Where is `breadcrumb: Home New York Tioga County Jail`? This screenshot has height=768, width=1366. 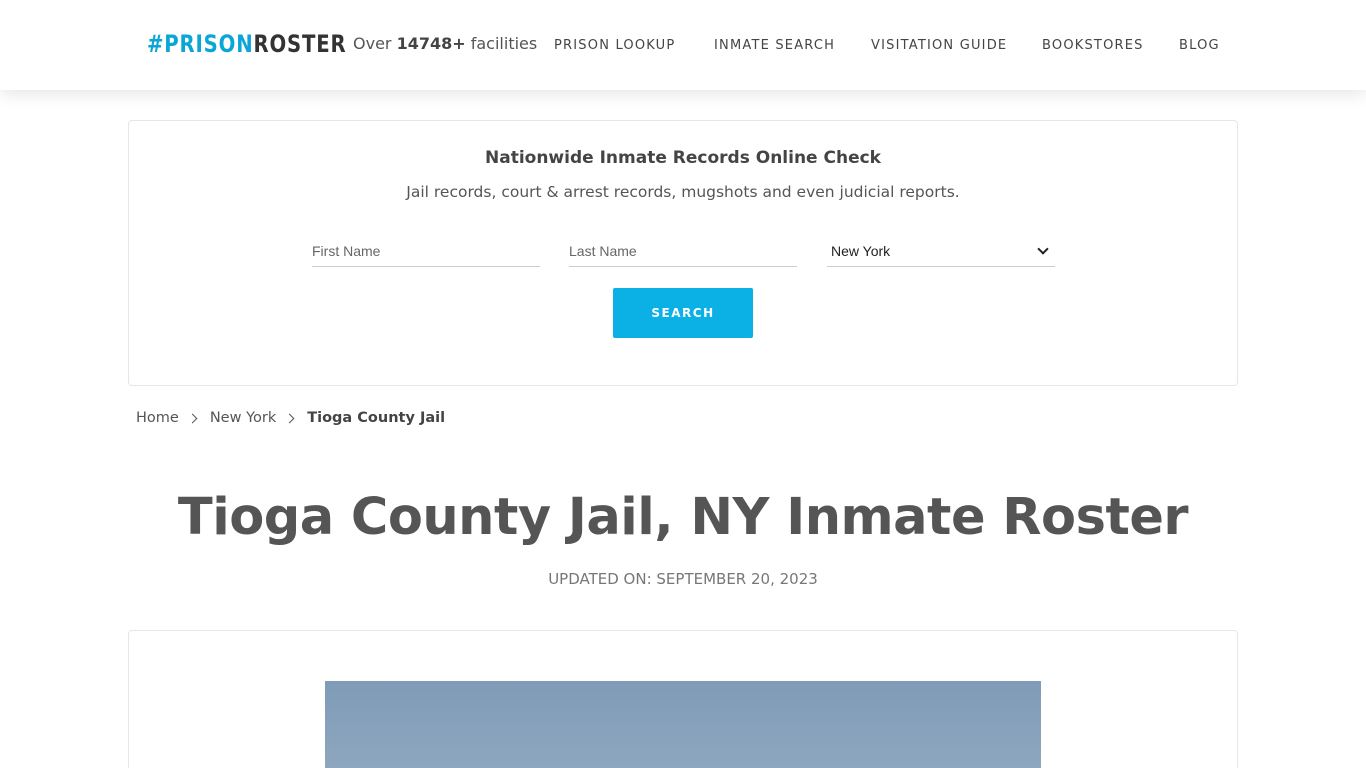
breadcrumb: Home New York Tioga County Jail is located at coordinates (290, 418).